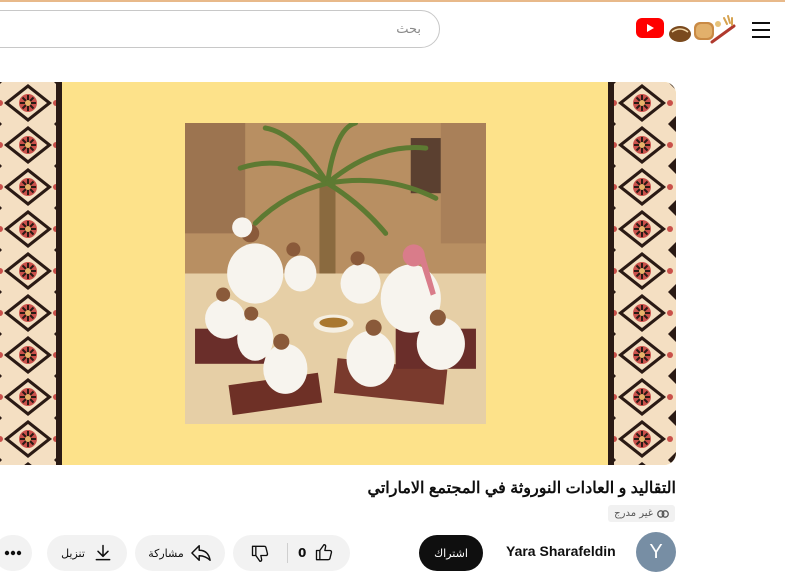 The image size is (785, 572). I want to click on channel-avatar: Y, so click(656, 552).